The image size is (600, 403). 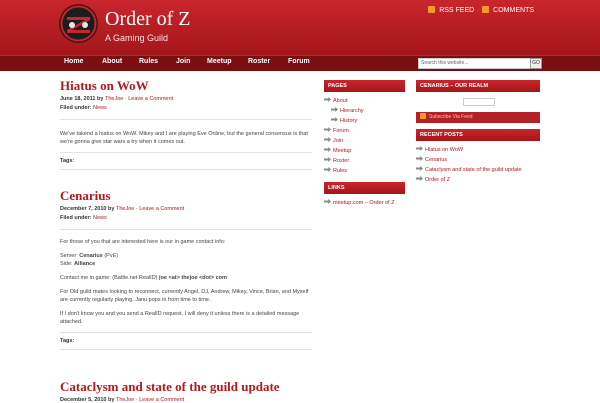 What do you see at coordinates (456, 10) in the screenshot?
I see `rss-feed-link: RSS FEED` at bounding box center [456, 10].